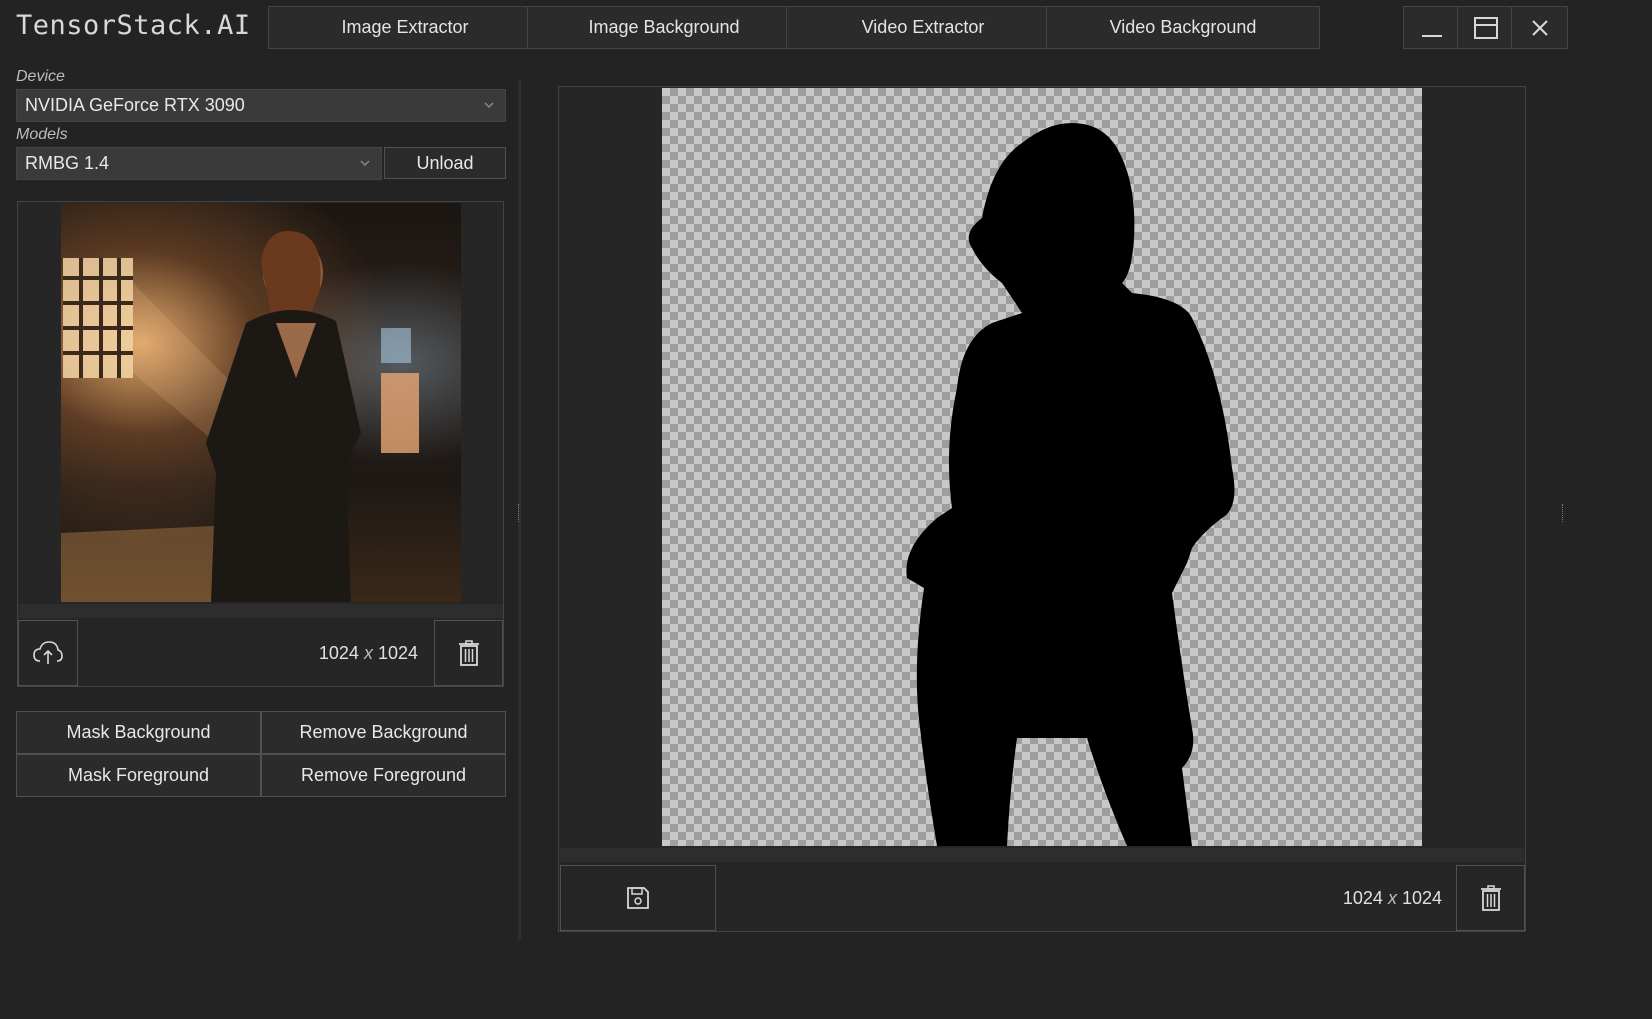 The image size is (1652, 1019). What do you see at coordinates (664, 27) in the screenshot?
I see `tab-image-background: Image Background` at bounding box center [664, 27].